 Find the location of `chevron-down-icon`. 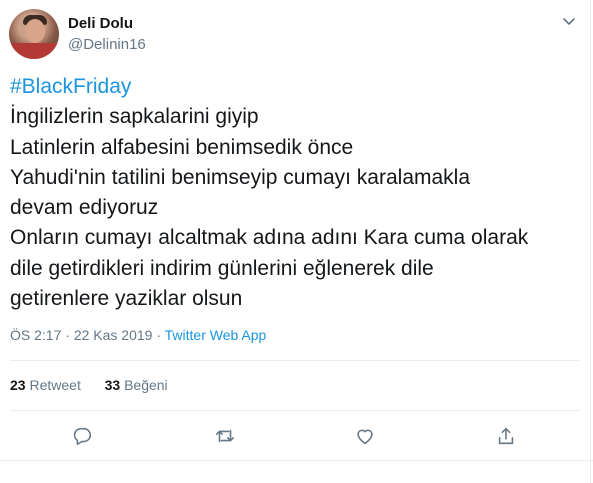

chevron-down-icon is located at coordinates (569, 22).